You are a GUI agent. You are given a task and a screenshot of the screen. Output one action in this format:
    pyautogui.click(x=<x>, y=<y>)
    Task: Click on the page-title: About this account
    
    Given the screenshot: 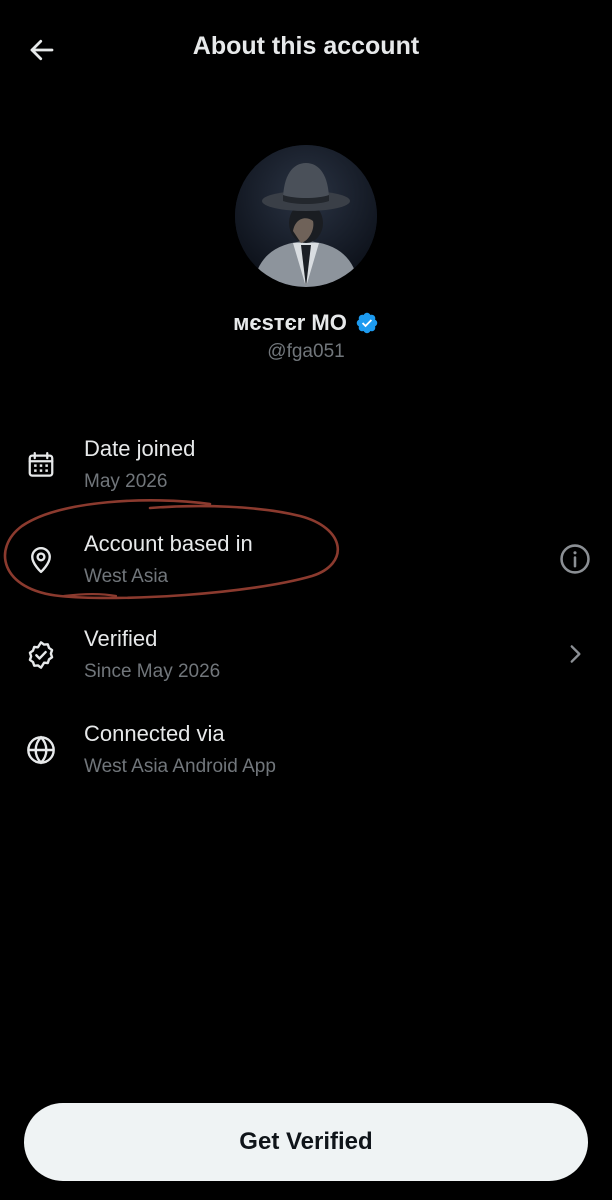 What is the action you would take?
    pyautogui.click(x=306, y=46)
    